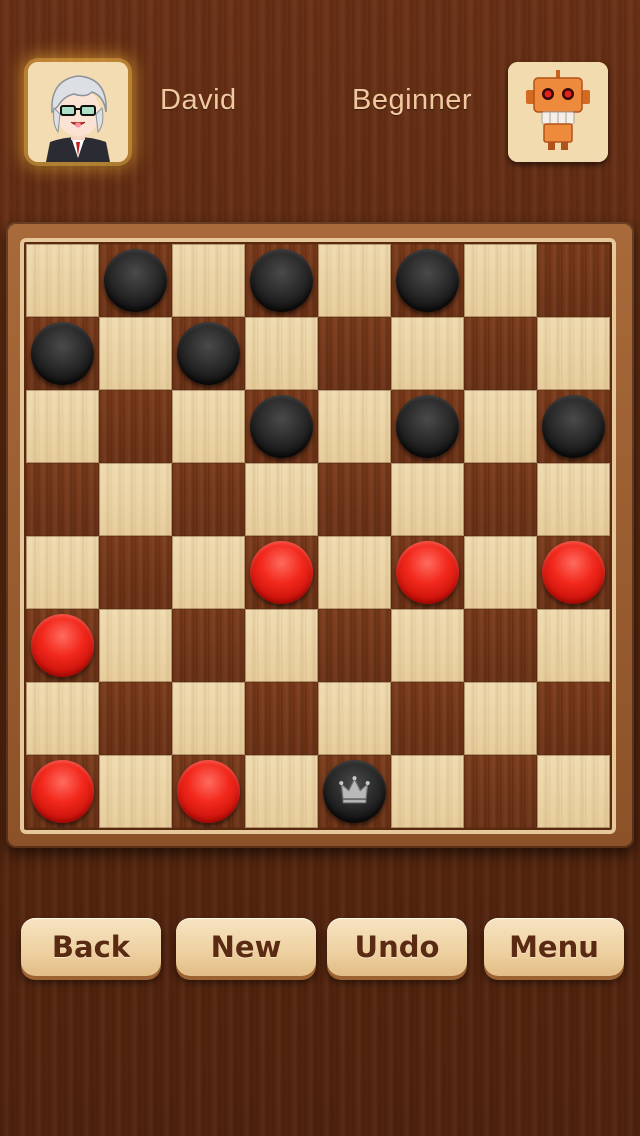  Describe the element at coordinates (246, 947) in the screenshot. I see `new-game-button: New` at that location.